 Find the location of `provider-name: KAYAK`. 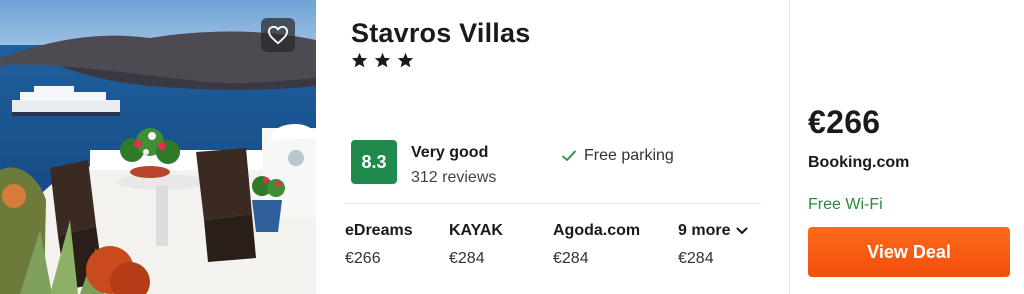

provider-name: KAYAK is located at coordinates (476, 231).